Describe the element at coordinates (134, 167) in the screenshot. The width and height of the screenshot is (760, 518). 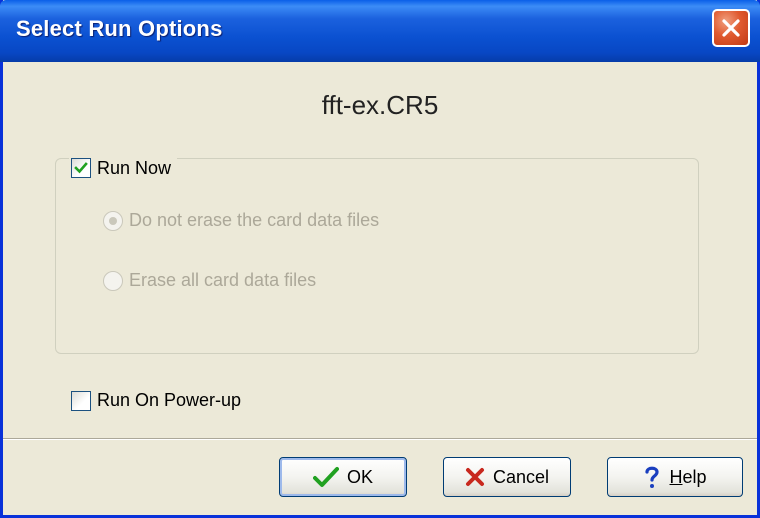
I see `run-now-label: Run Now` at that location.